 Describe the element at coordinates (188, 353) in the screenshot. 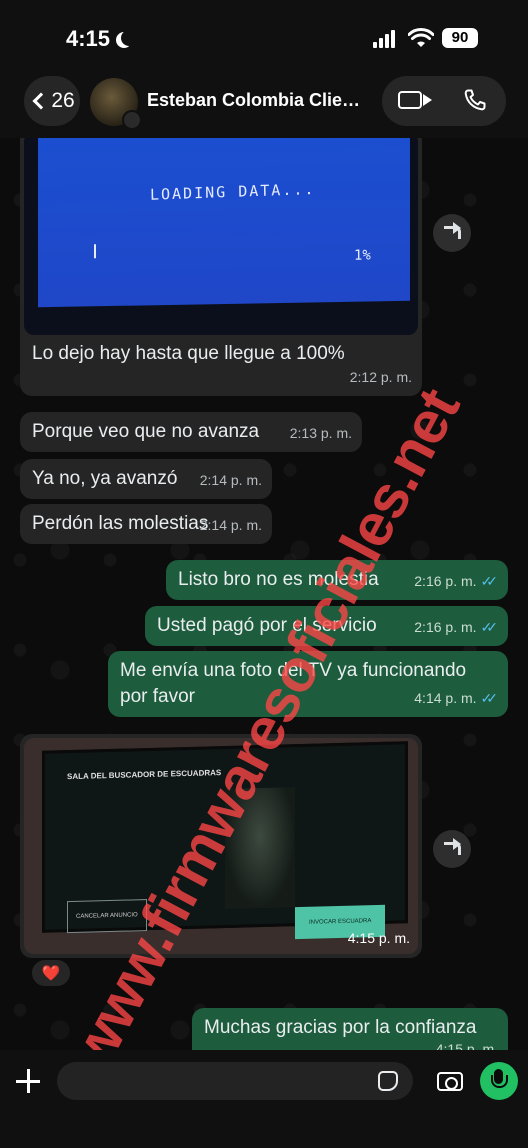

I see `message-text: Lo dejo hay hasta que llegue a 100%` at that location.